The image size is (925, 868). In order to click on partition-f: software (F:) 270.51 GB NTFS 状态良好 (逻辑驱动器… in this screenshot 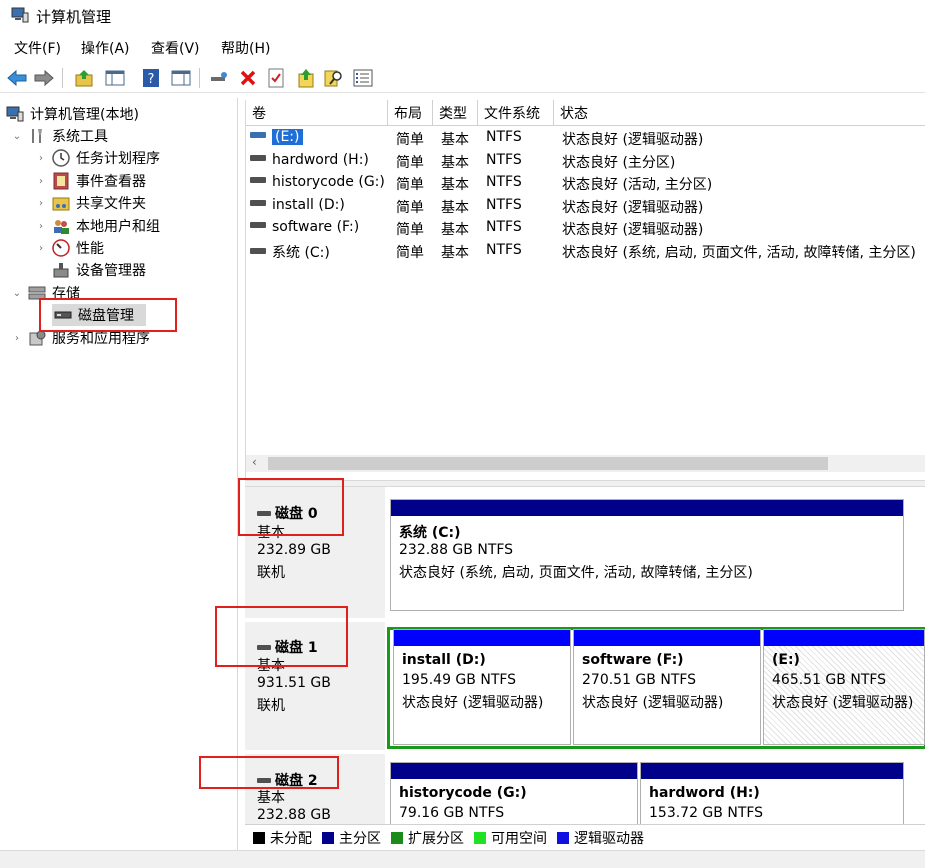, I will do `click(667, 687)`.